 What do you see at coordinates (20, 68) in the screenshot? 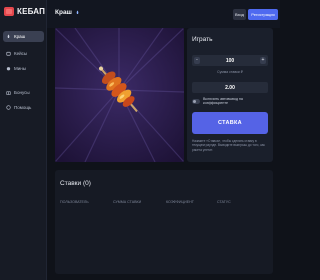
I see `sidebar-item-label: Мины` at bounding box center [20, 68].